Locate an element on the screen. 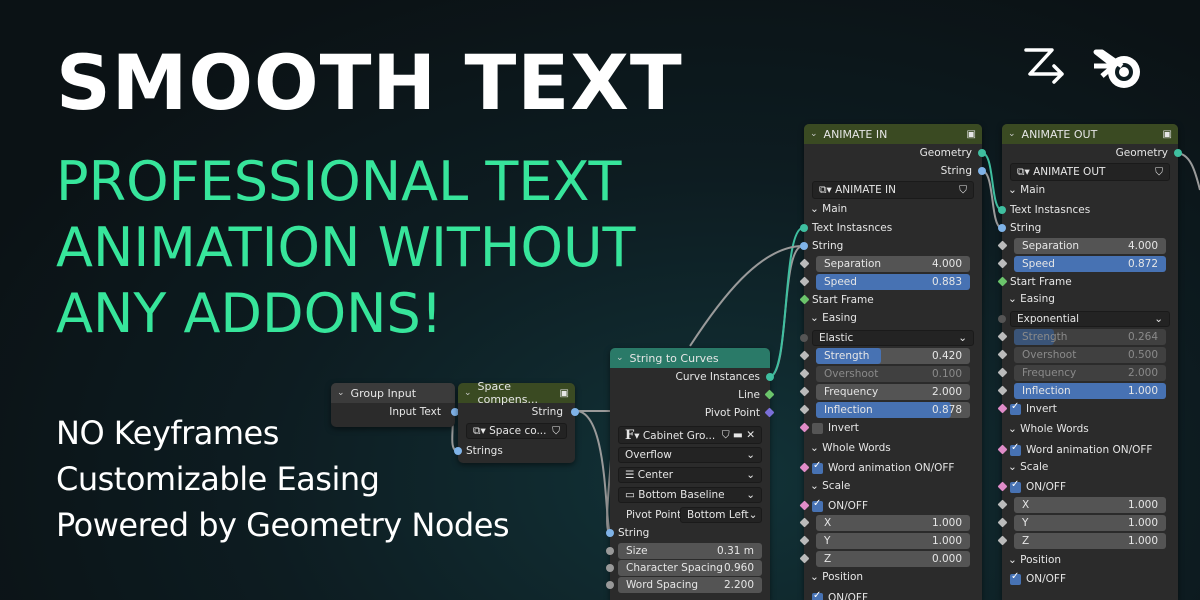 Image resolution: width=1200 pixels, height=600 pixels. font-selector: F▾ Cabinet Gro... ⛉ ▬ ✕ is located at coordinates (690, 435).